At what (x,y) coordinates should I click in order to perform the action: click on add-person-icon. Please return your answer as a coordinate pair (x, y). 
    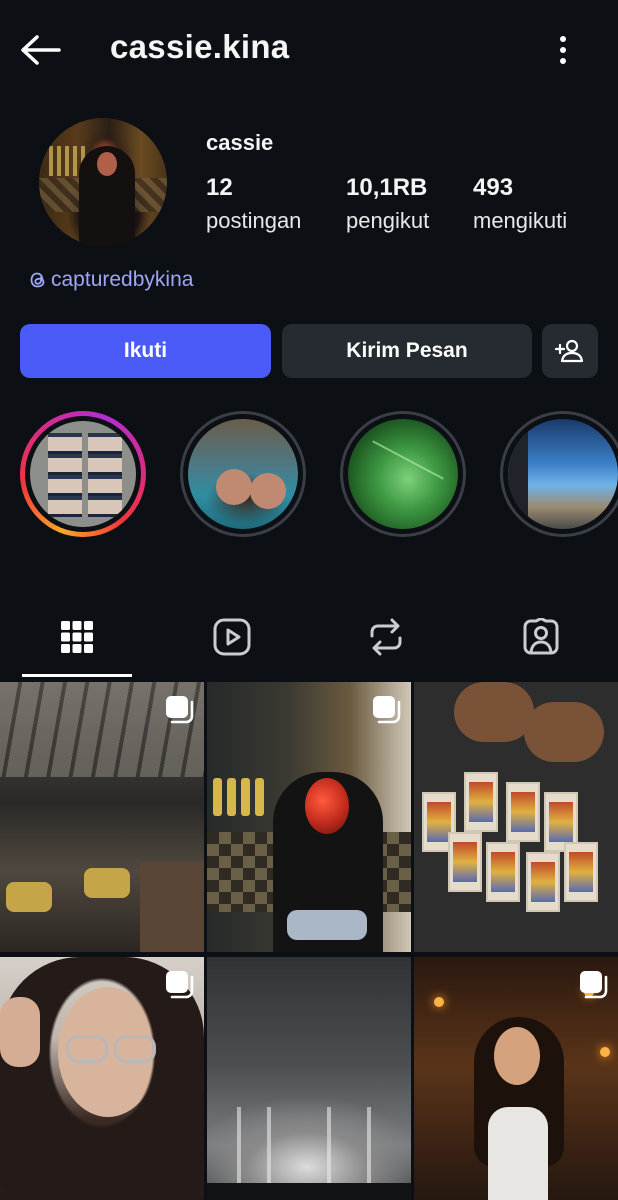
    Looking at the image, I should click on (569, 351).